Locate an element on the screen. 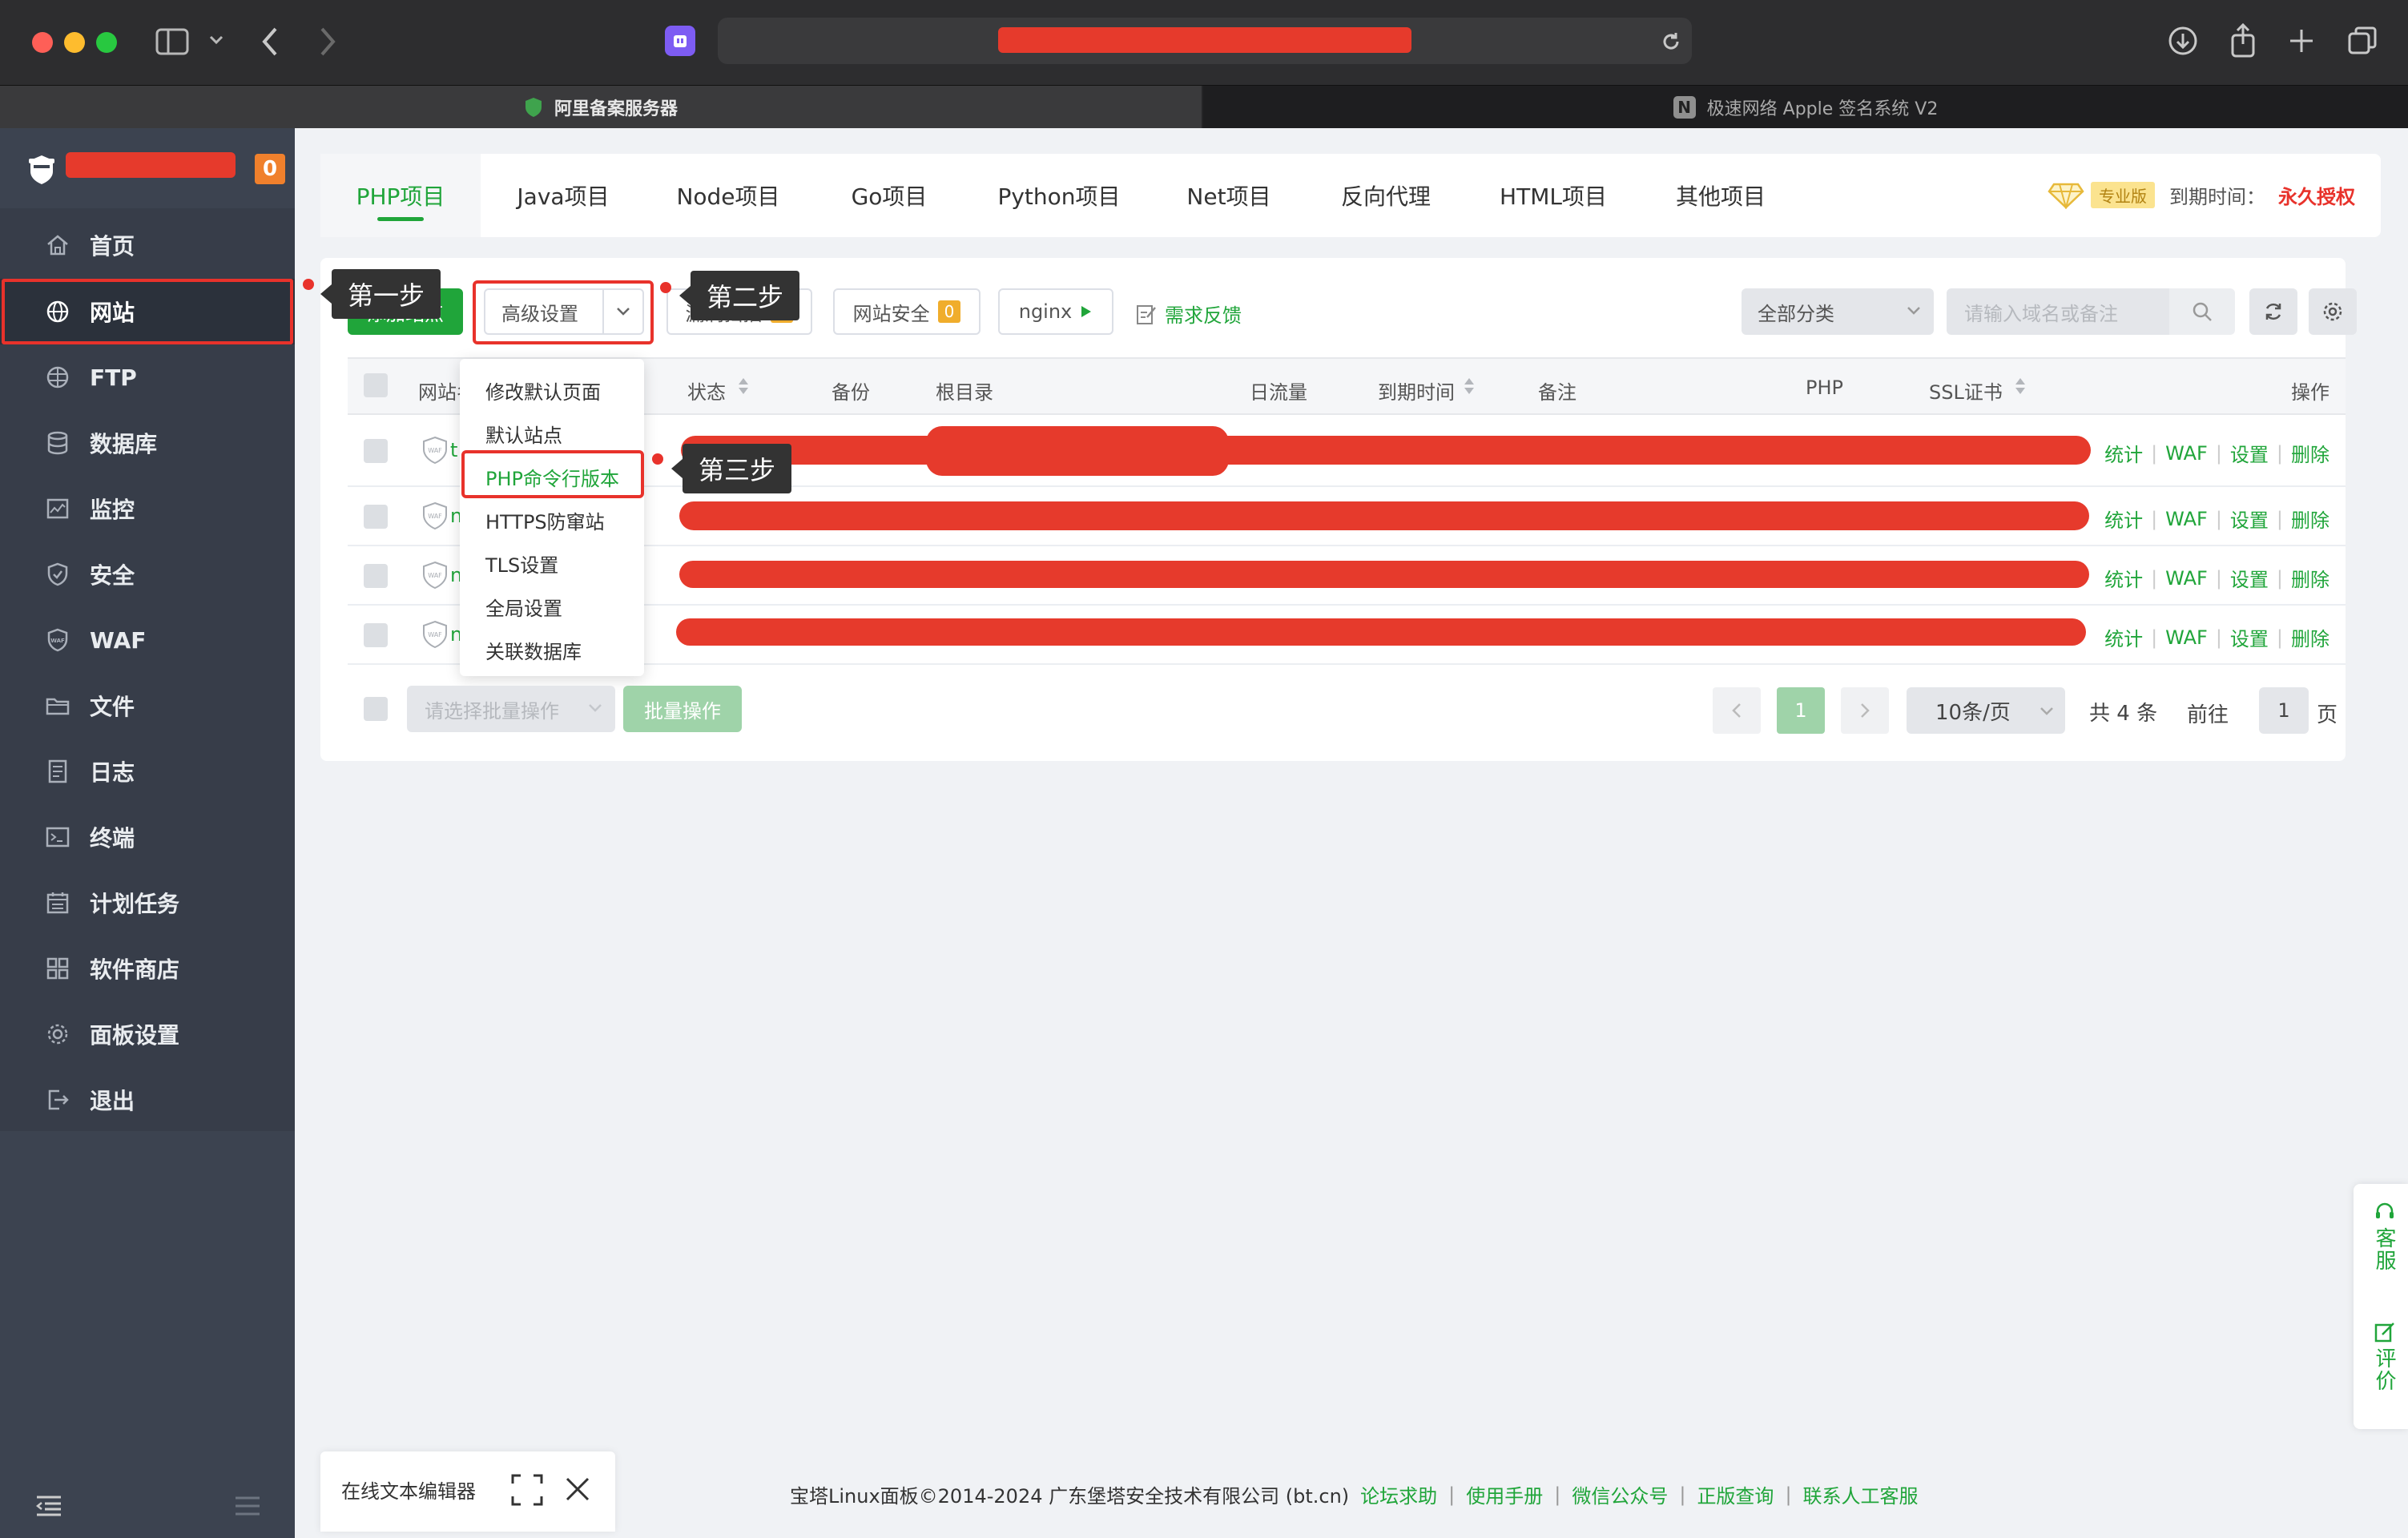  category-select: 全部分类 is located at coordinates (1838, 311).